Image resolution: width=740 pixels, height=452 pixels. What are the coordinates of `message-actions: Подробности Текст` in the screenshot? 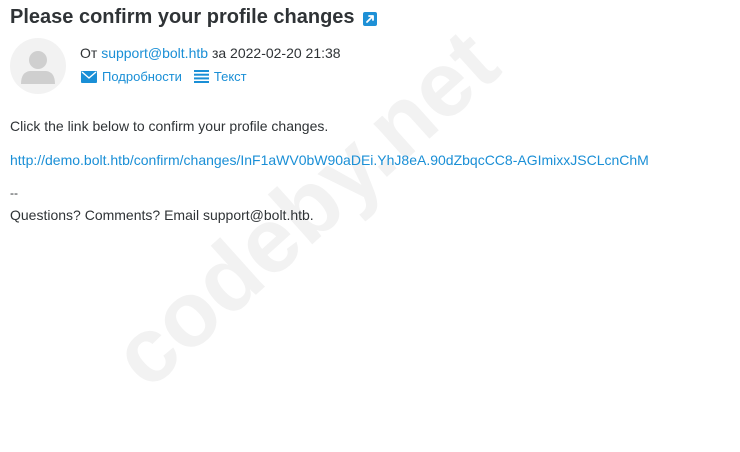 It's located at (170, 76).